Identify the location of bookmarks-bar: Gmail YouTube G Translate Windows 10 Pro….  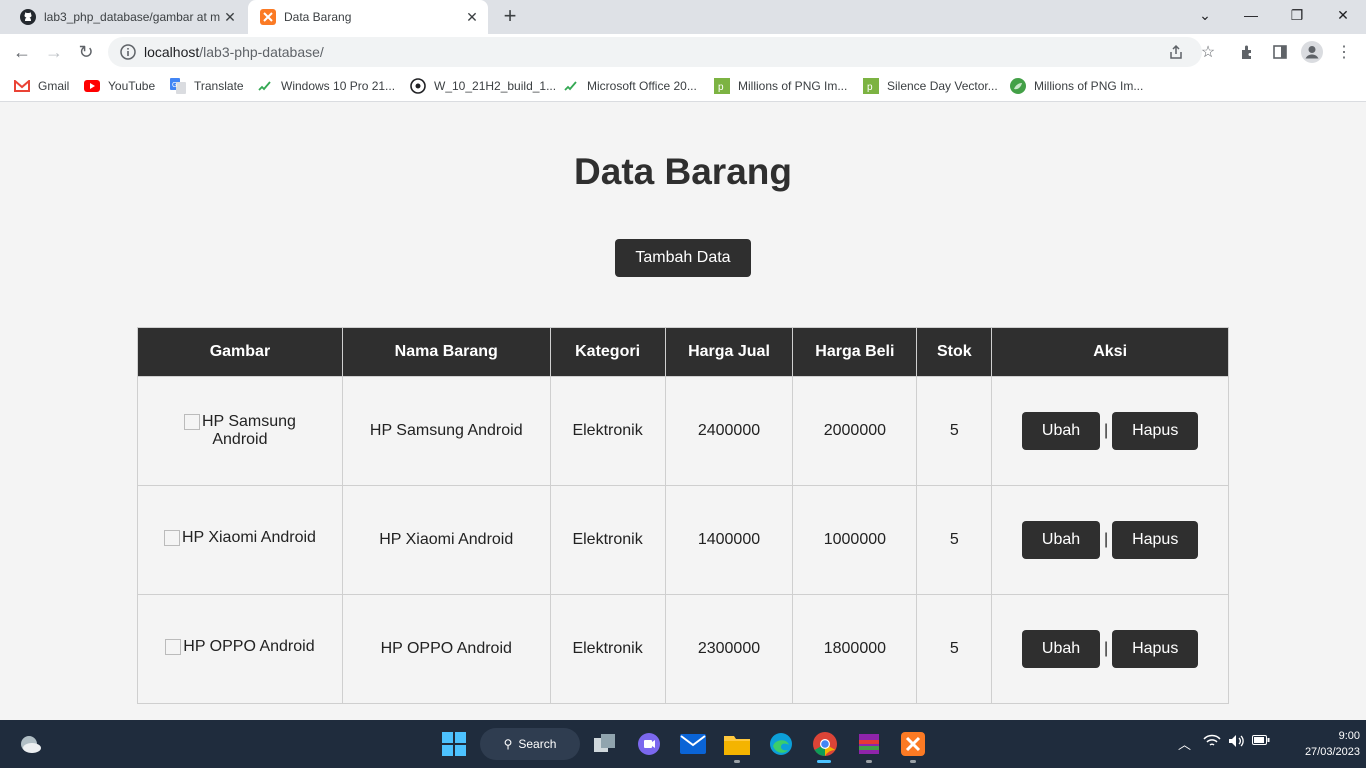
(683, 86).